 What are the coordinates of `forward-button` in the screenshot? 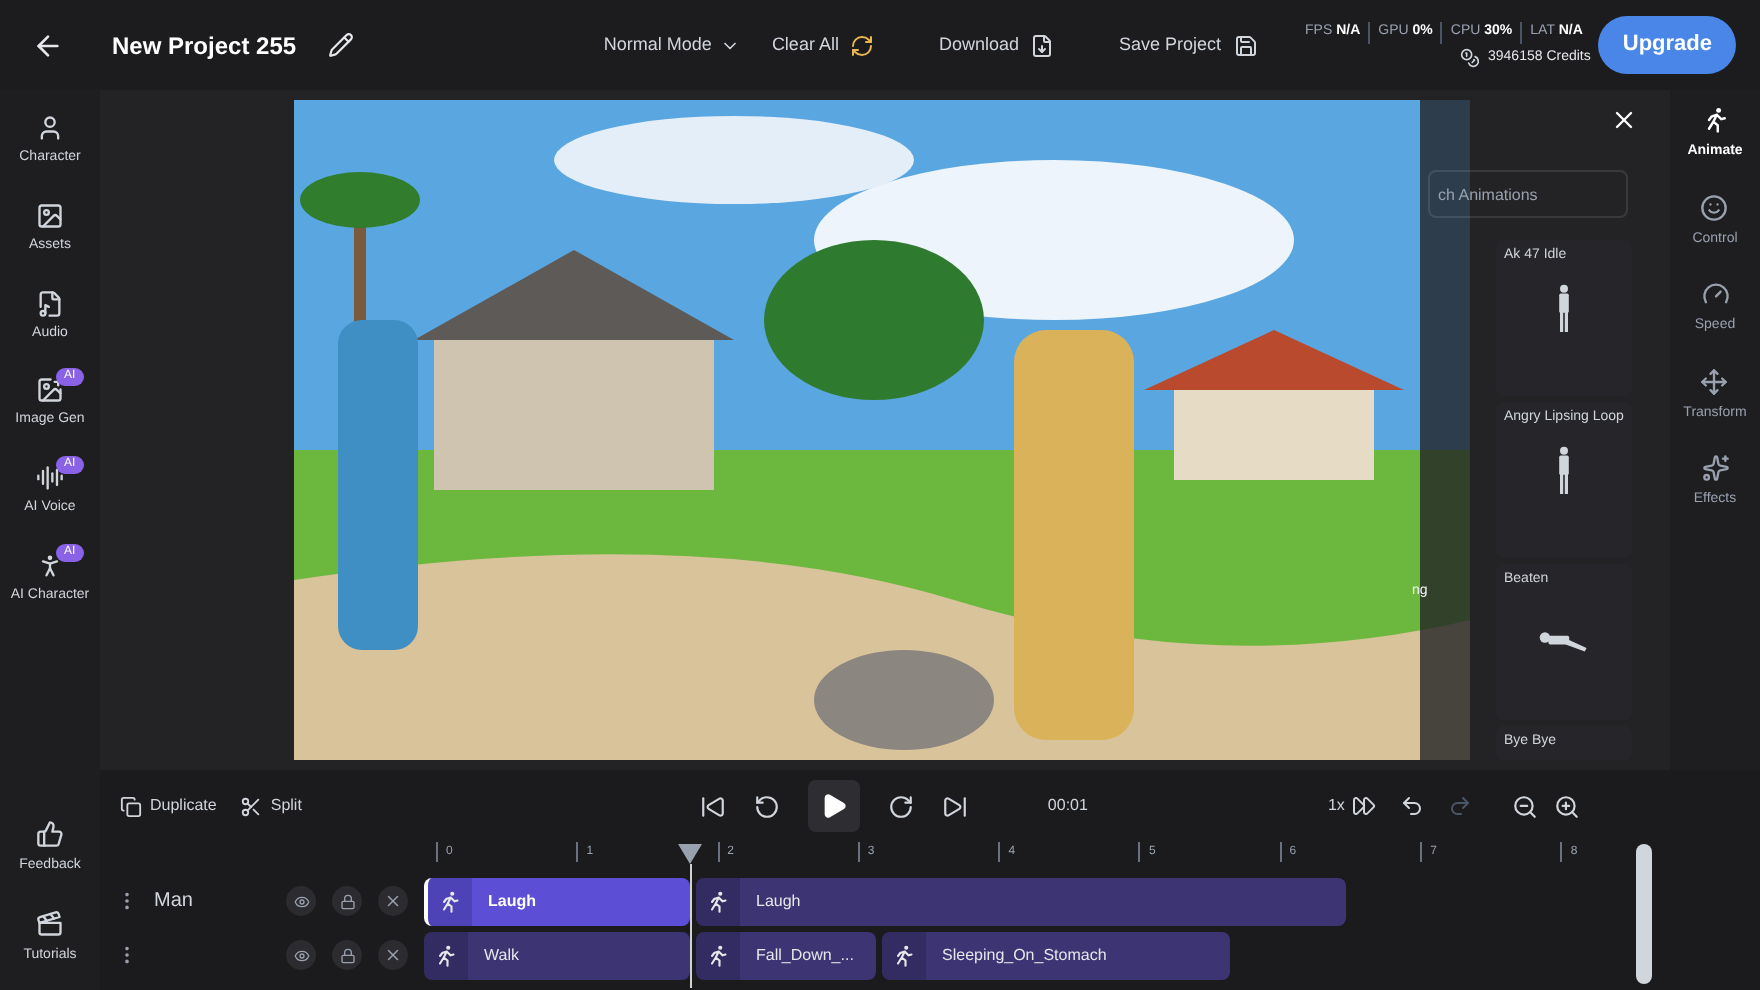 It's located at (900, 806).